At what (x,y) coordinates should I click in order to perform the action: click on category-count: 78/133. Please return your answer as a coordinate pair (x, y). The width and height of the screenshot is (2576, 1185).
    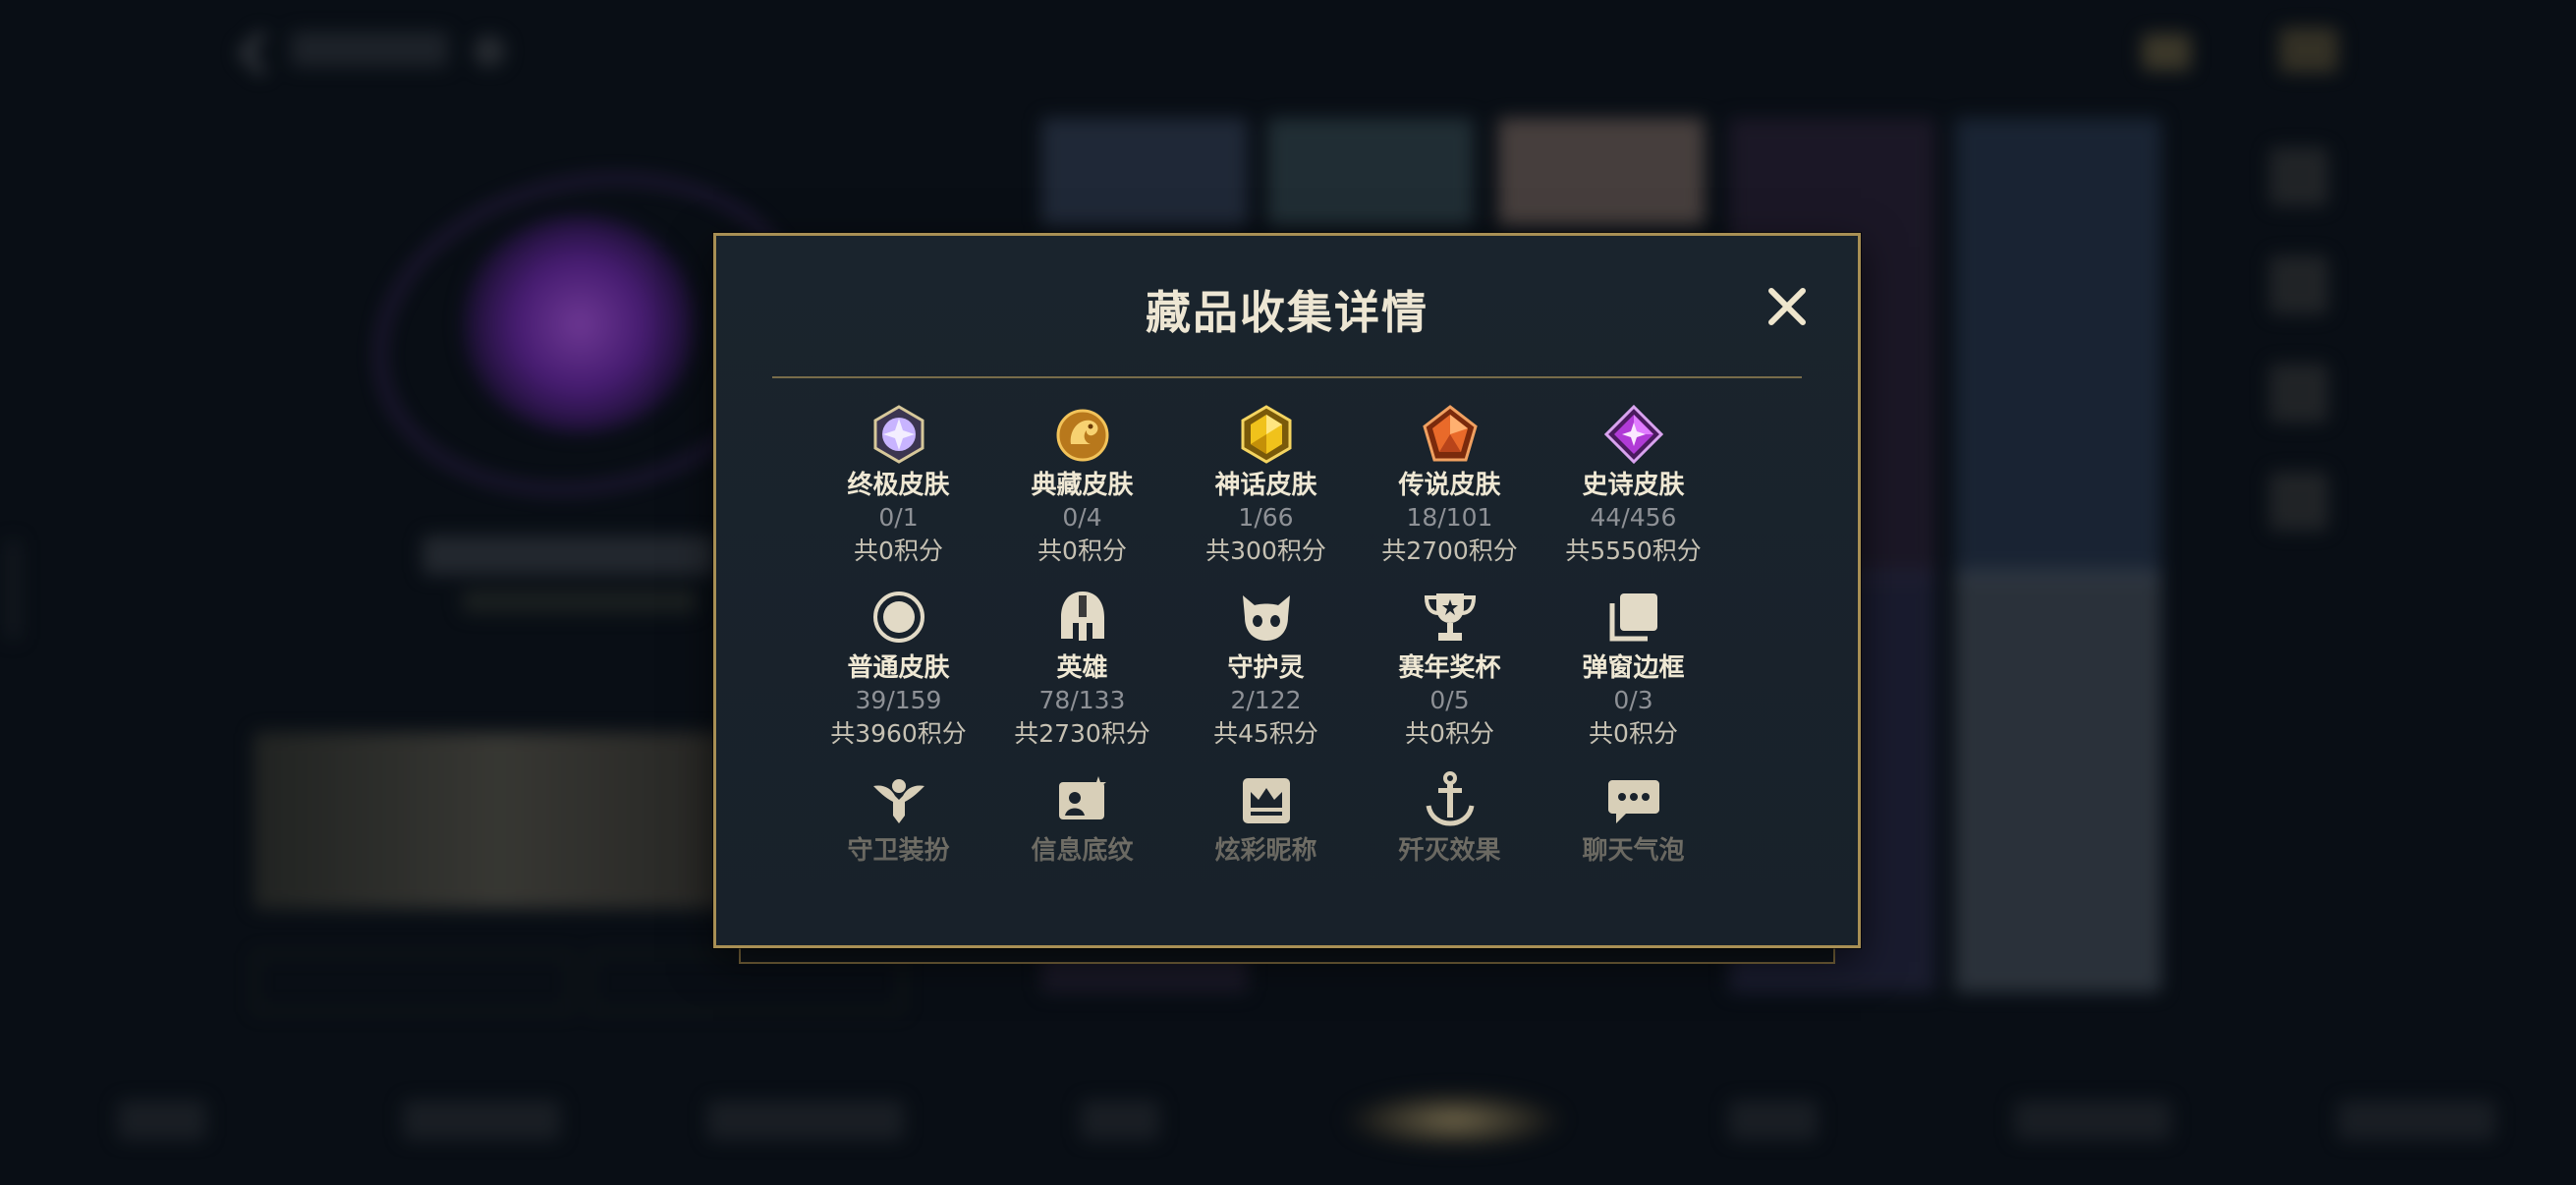
    Looking at the image, I should click on (1082, 700).